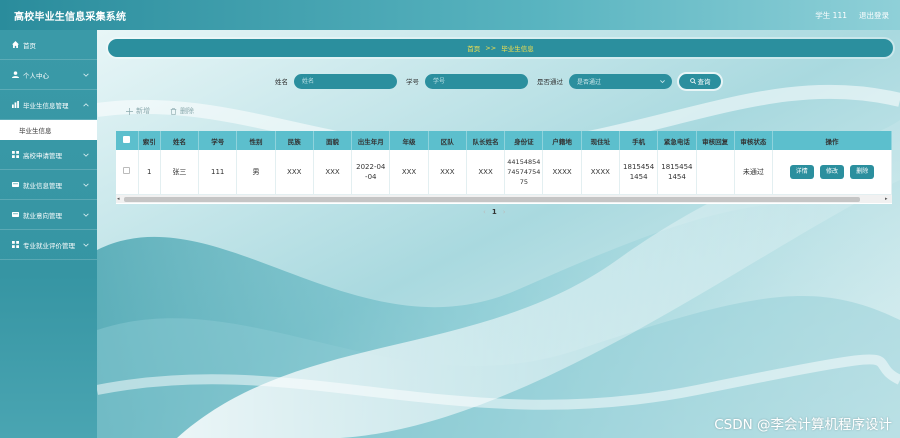 The height and width of the screenshot is (438, 900). I want to click on logout-link: 退出登录, so click(874, 15).